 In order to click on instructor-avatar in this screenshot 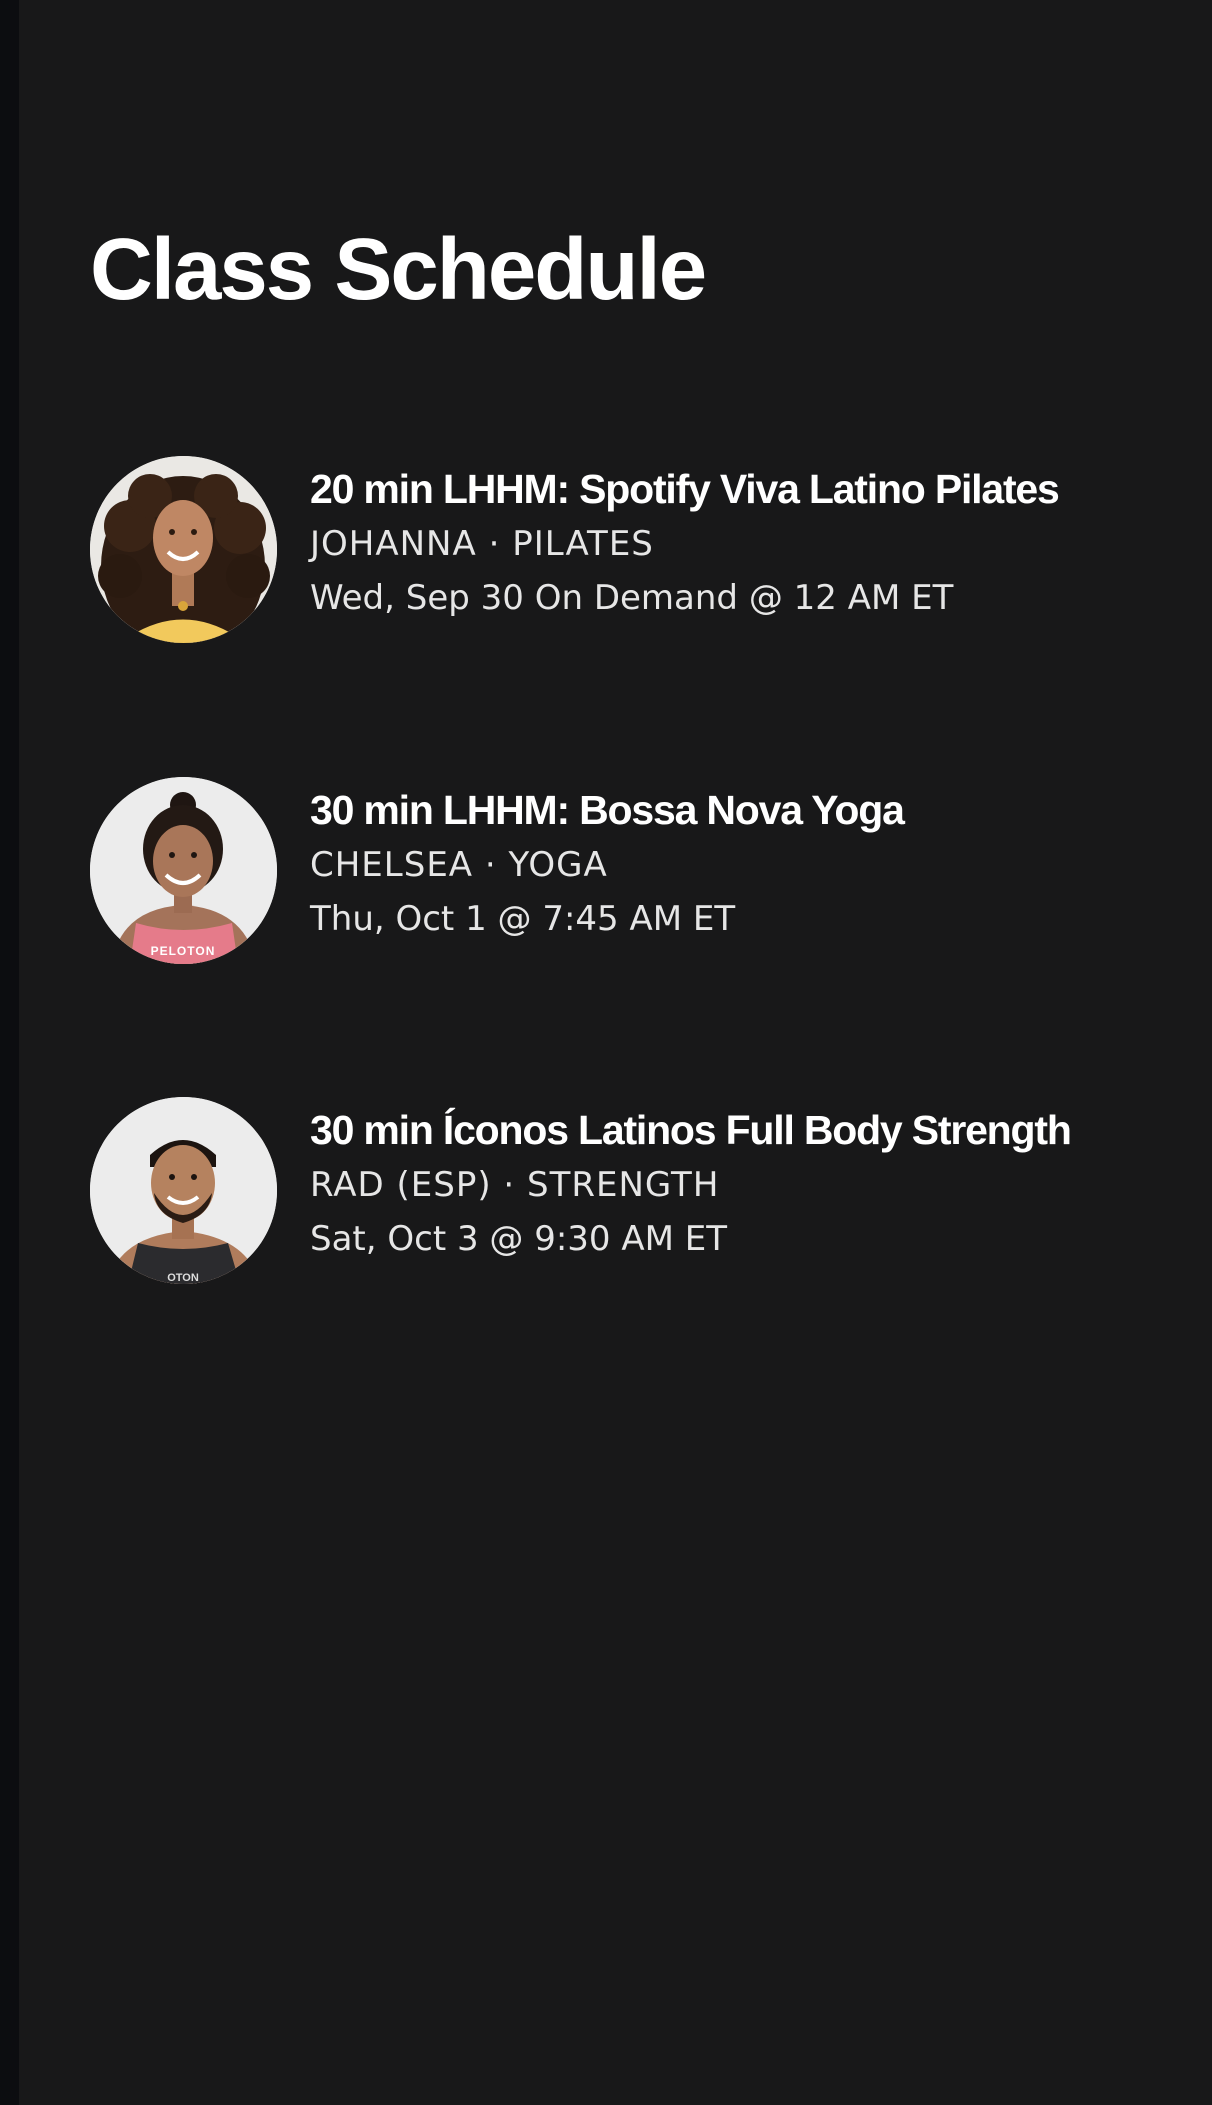, I will do `click(183, 549)`.